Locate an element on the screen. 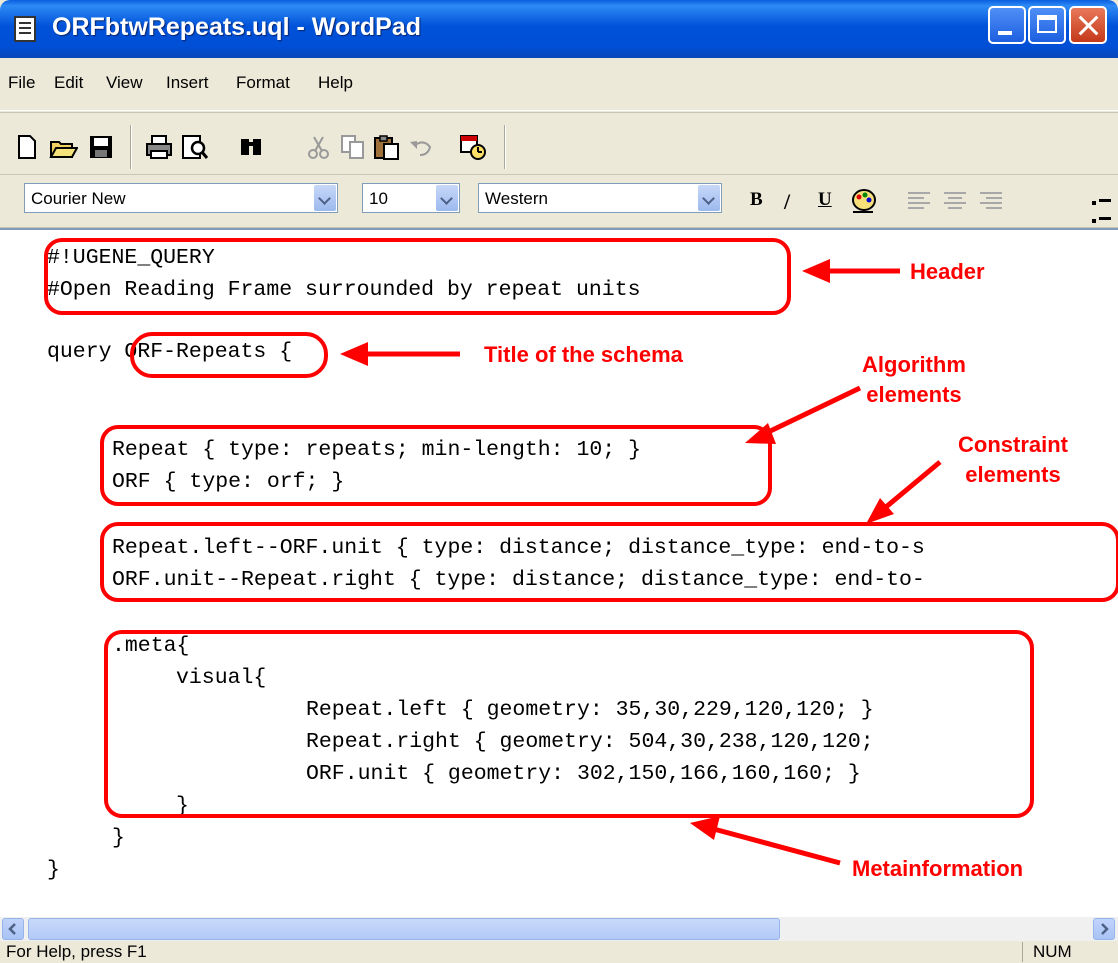 The image size is (1118, 963). font-name-select: Courier New is located at coordinates (181, 198).